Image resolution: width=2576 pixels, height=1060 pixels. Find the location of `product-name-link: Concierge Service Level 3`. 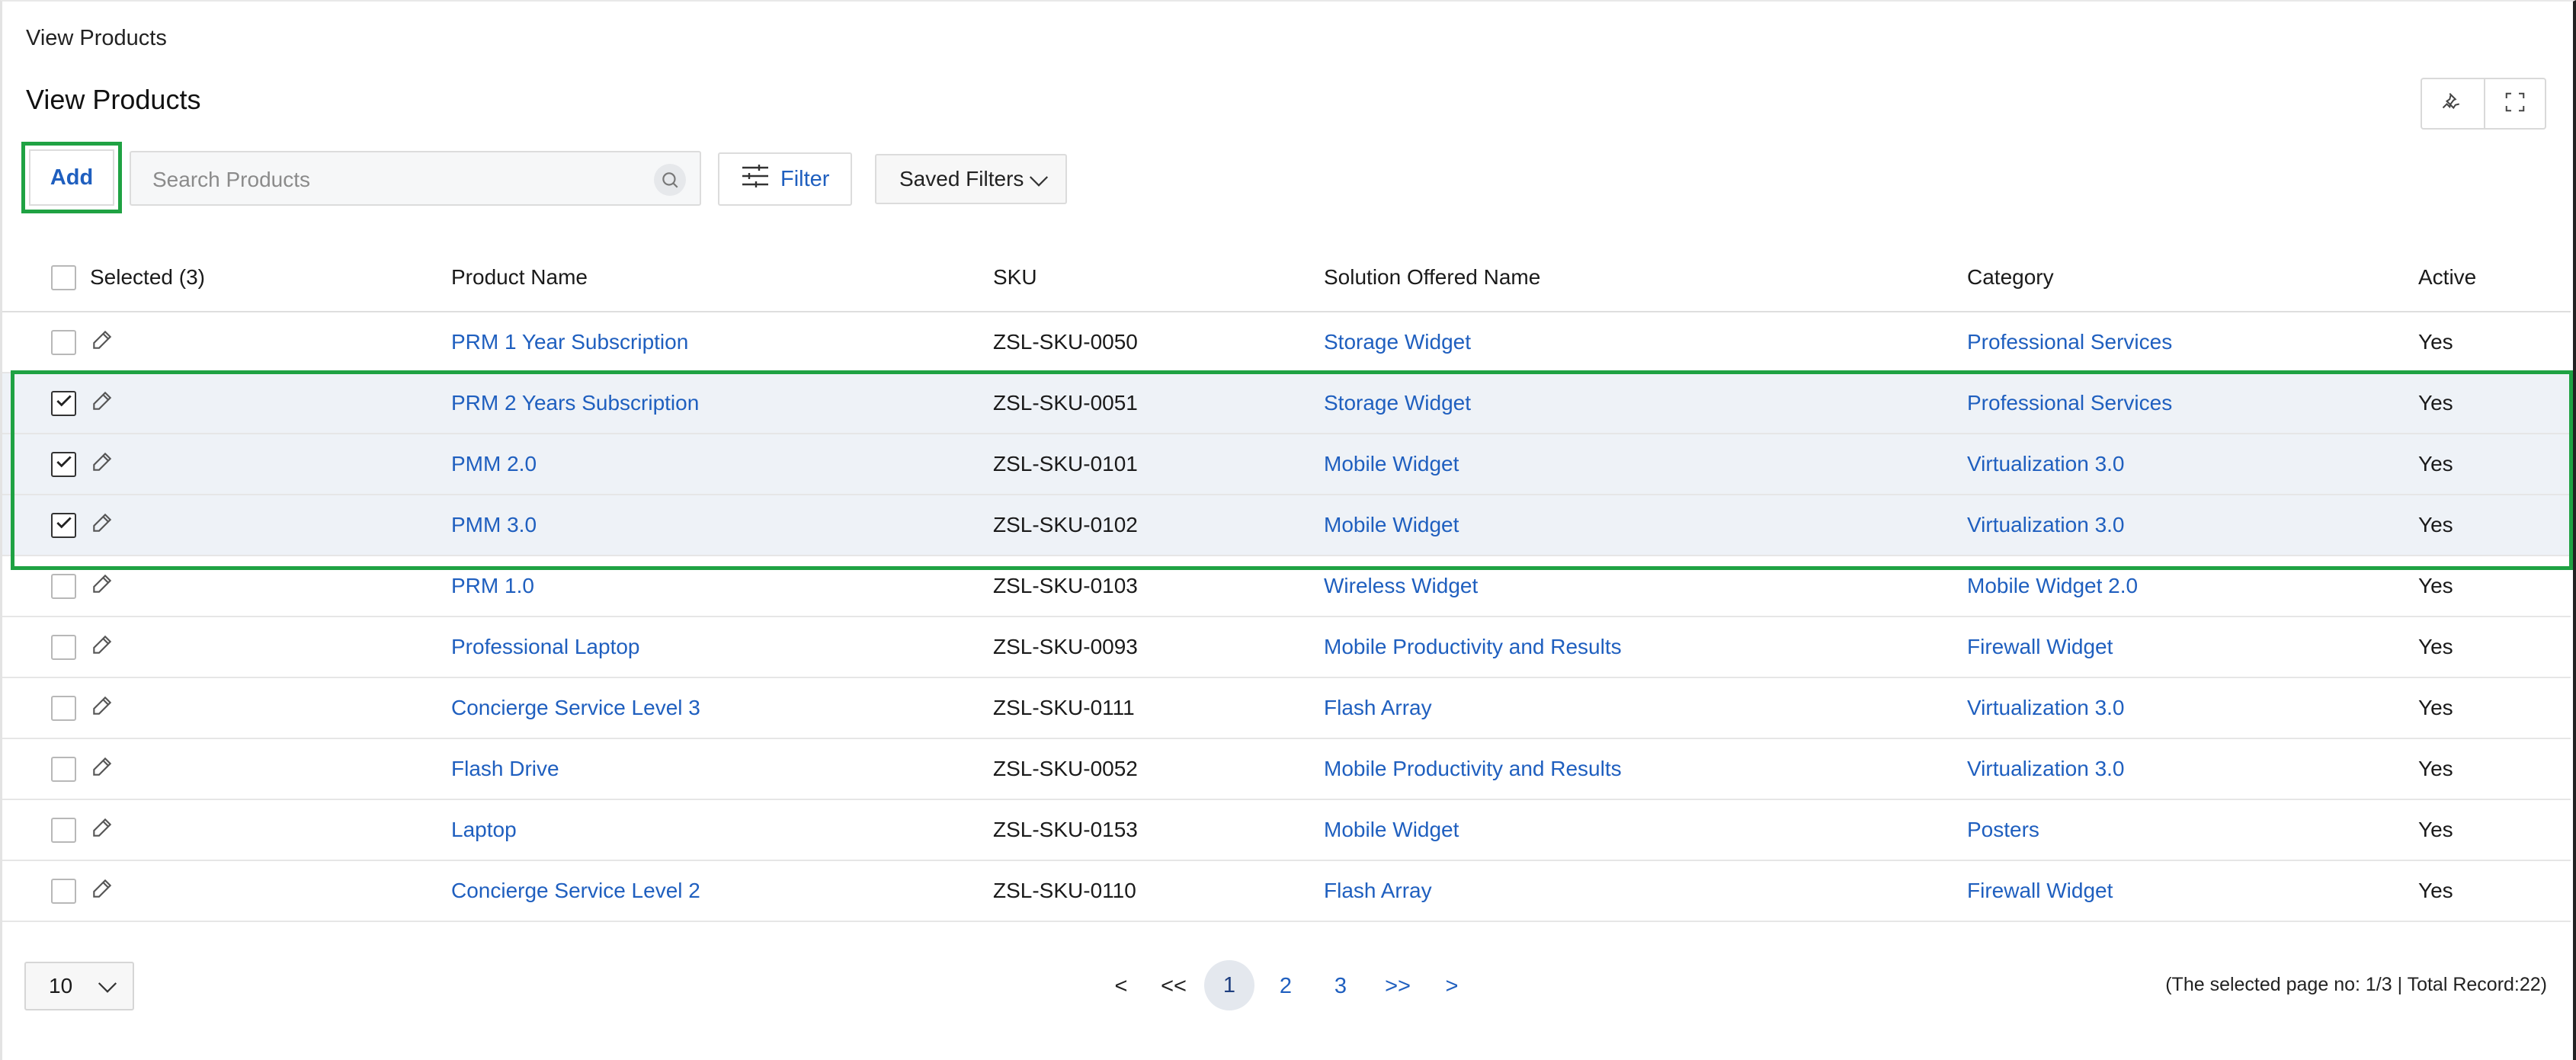

product-name-link: Concierge Service Level 3 is located at coordinates (575, 708).